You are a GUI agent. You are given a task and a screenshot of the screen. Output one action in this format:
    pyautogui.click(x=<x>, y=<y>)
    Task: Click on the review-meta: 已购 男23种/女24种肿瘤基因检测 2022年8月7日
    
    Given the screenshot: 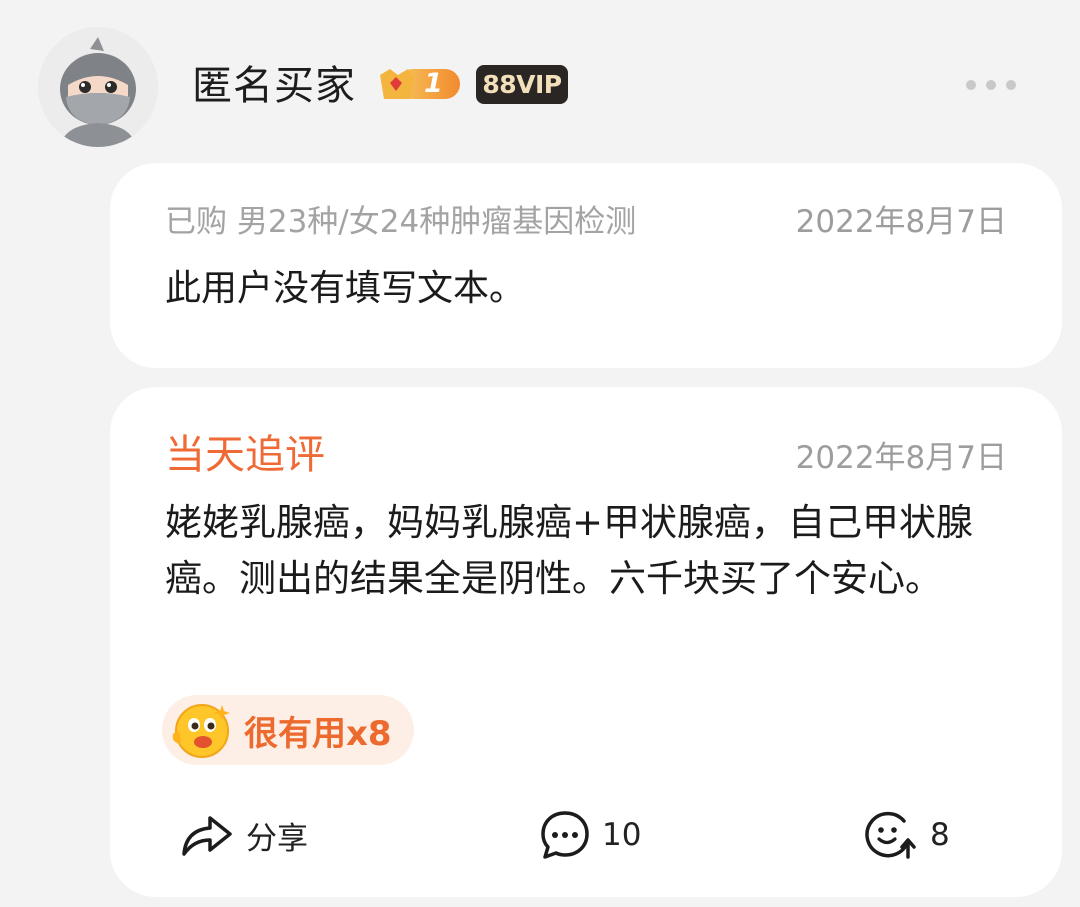 What is the action you would take?
    pyautogui.click(x=586, y=222)
    